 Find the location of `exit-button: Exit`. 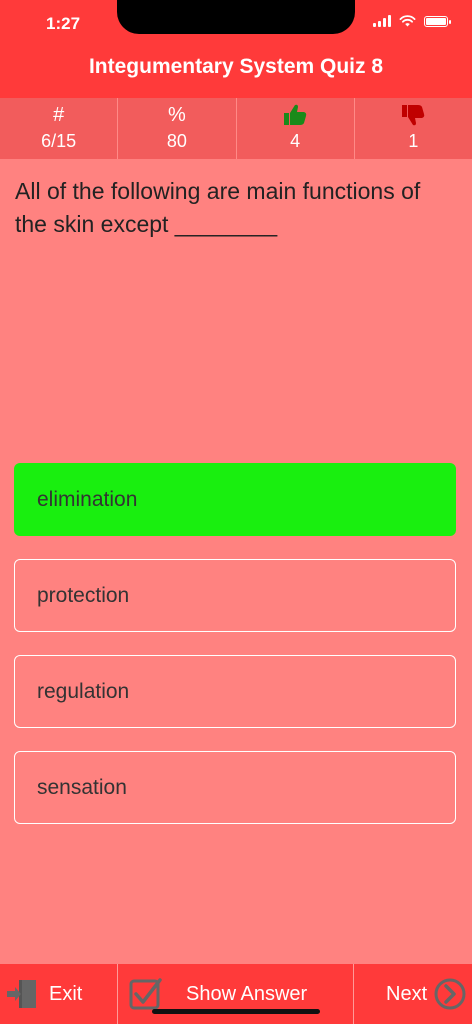

exit-button: Exit is located at coordinates (59, 994).